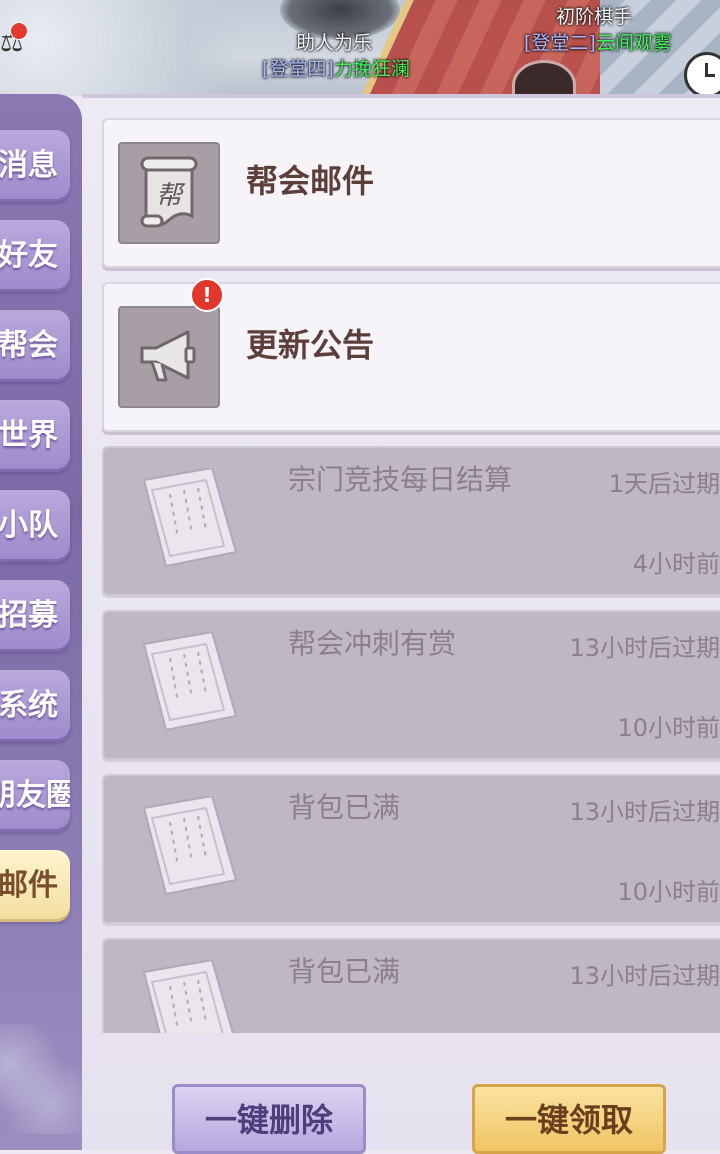 This screenshot has width=720, height=1154. I want to click on new-notice-badge: !, so click(207, 295).